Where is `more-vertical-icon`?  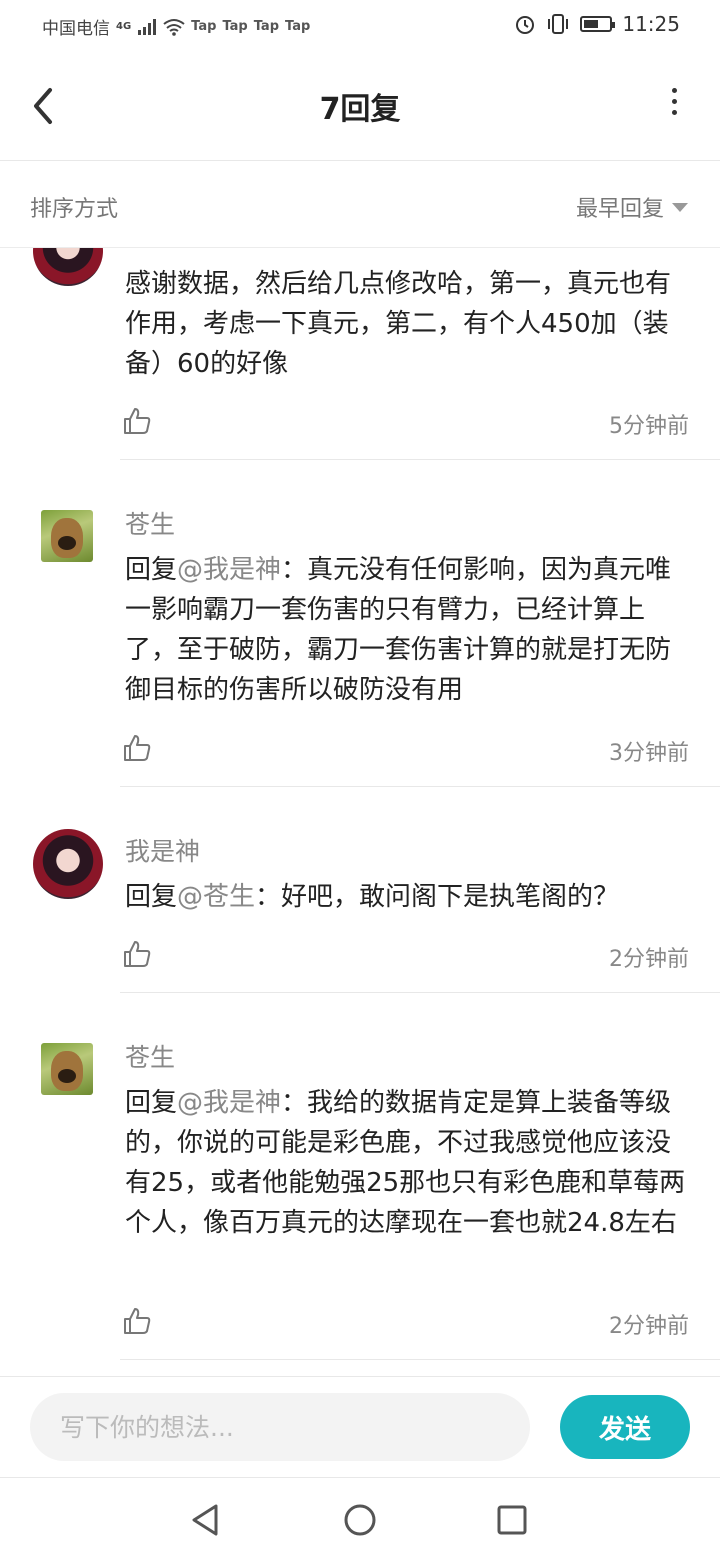
more-vertical-icon is located at coordinates (674, 106).